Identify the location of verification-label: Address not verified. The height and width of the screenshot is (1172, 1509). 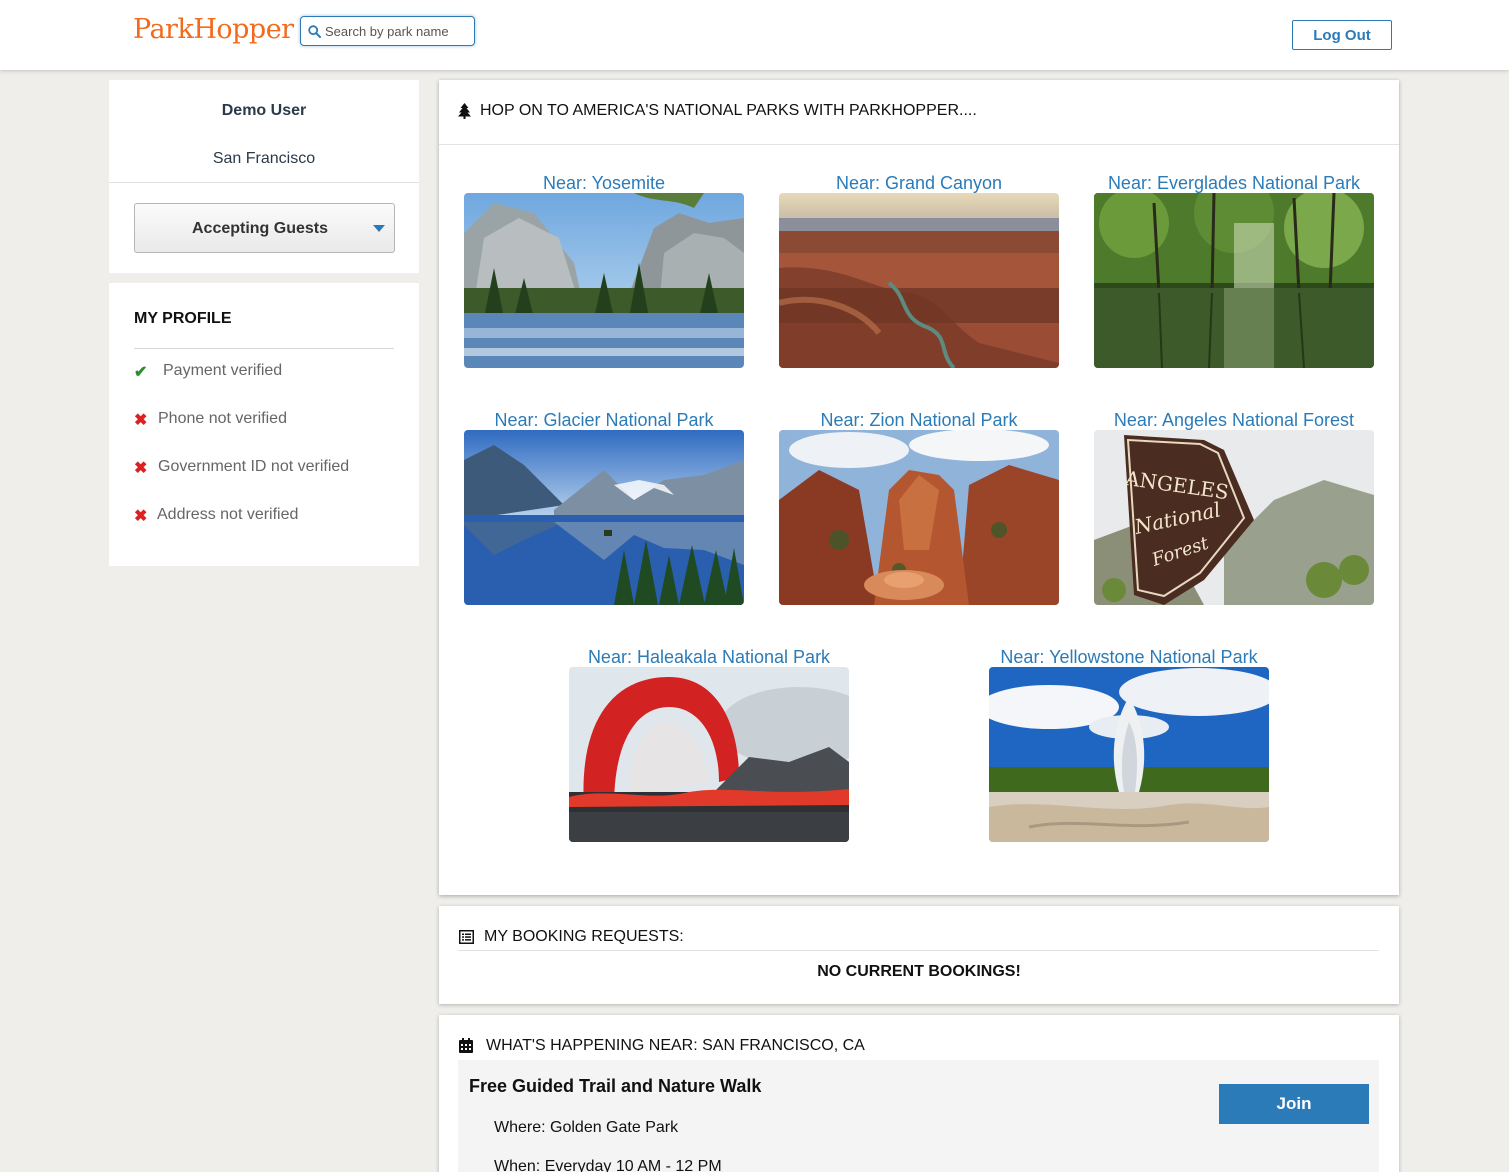
(228, 514).